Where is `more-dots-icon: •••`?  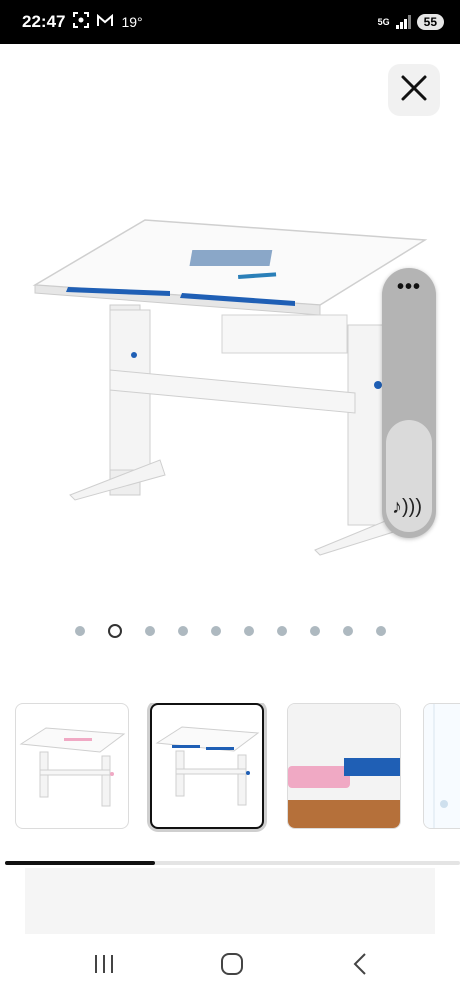
more-dots-icon: ••• is located at coordinates (409, 287).